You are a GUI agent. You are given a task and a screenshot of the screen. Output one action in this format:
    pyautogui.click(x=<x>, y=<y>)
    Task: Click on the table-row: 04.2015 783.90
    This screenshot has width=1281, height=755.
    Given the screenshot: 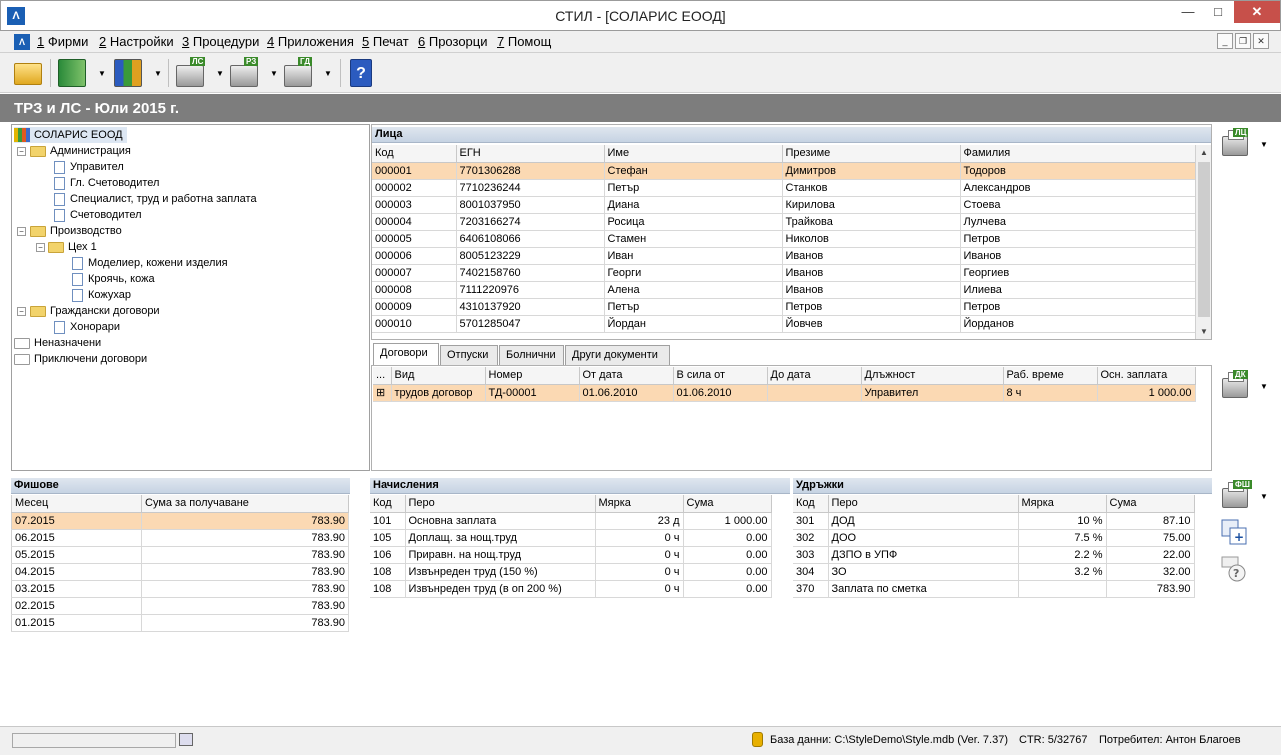 What is the action you would take?
    pyautogui.click(x=180, y=572)
    